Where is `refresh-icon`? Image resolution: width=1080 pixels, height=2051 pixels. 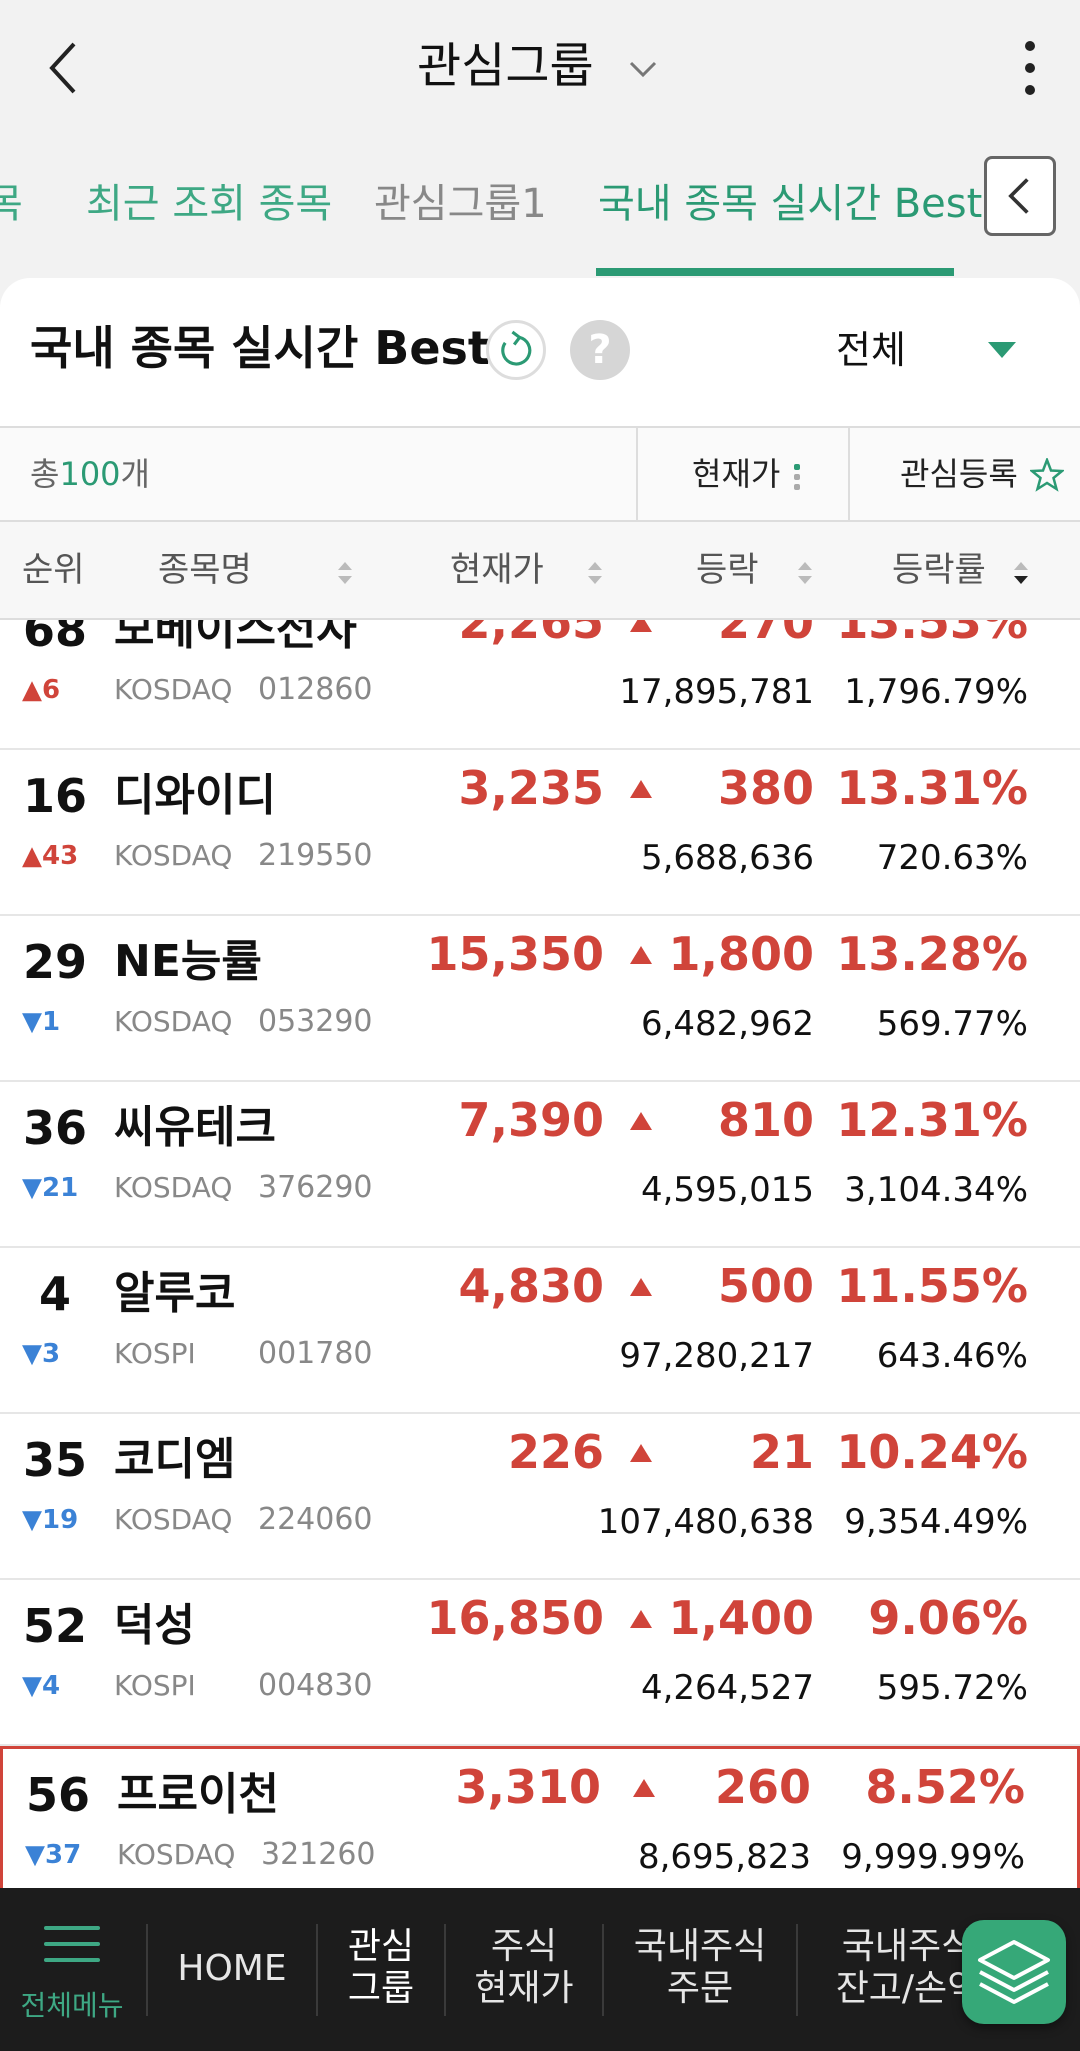 refresh-icon is located at coordinates (516, 350).